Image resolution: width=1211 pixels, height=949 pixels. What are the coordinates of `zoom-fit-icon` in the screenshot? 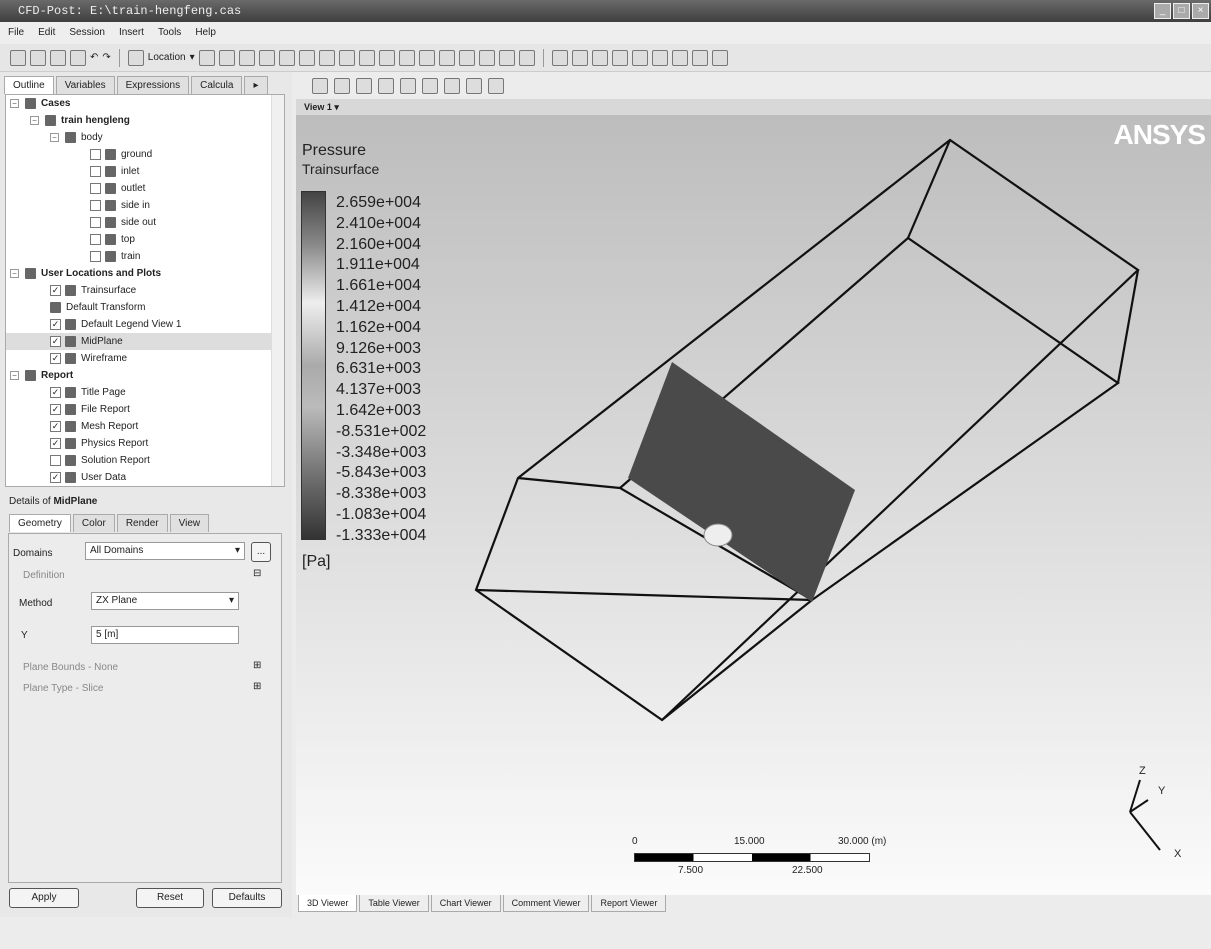 It's located at (430, 85).